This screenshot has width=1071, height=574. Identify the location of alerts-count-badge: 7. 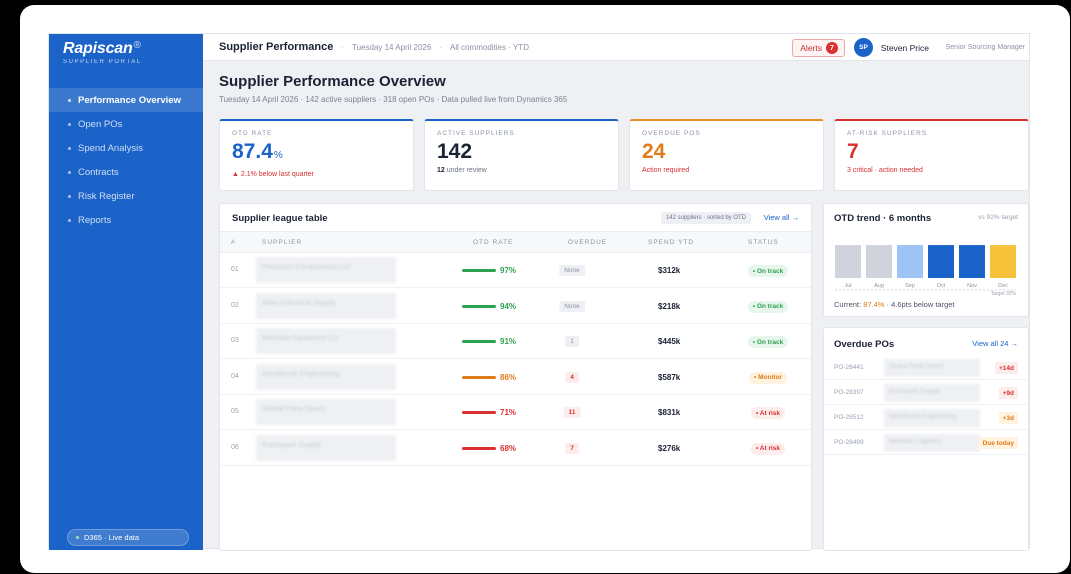
(832, 48).